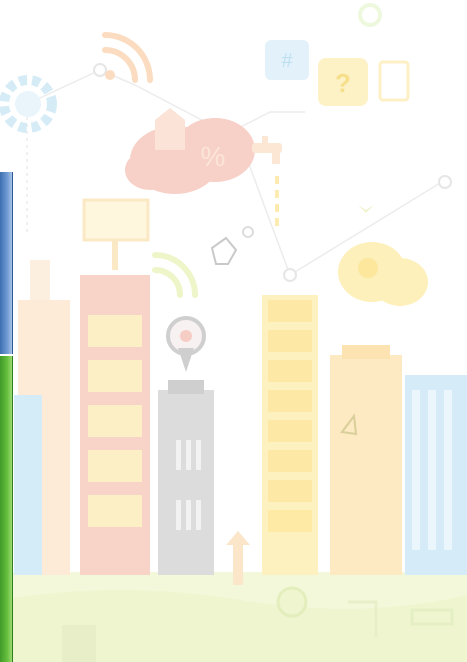  What do you see at coordinates (267, 150) in the screenshot?
I see `tap-icon` at bounding box center [267, 150].